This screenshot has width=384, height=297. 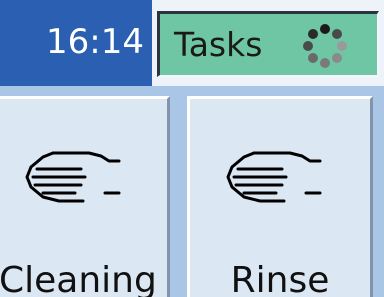 I want to click on tasks-button-label: Tasks, so click(x=218, y=44).